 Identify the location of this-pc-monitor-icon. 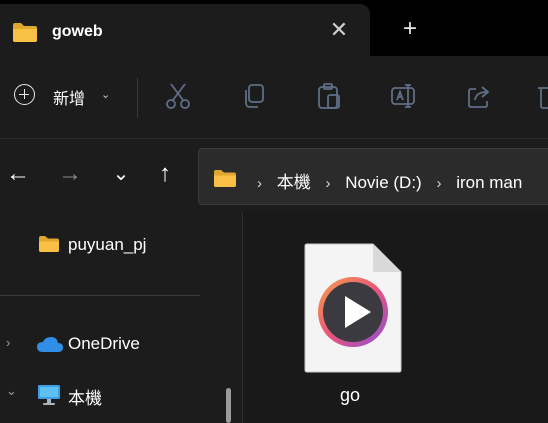
(49, 397).